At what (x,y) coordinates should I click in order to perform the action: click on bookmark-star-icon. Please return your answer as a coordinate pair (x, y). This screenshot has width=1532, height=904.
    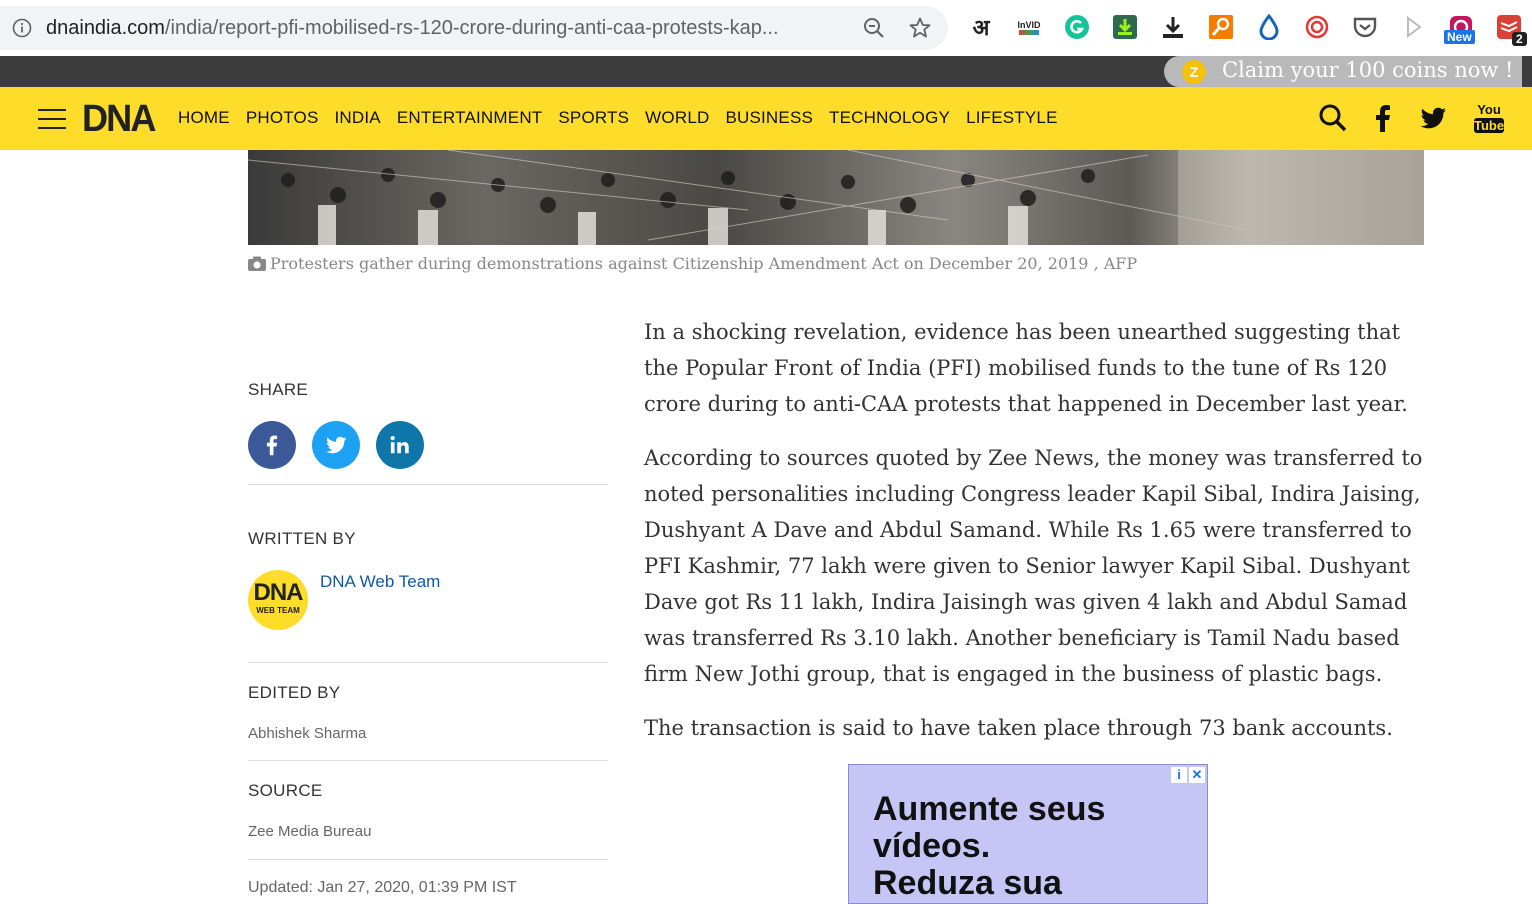
    Looking at the image, I should click on (920, 28).